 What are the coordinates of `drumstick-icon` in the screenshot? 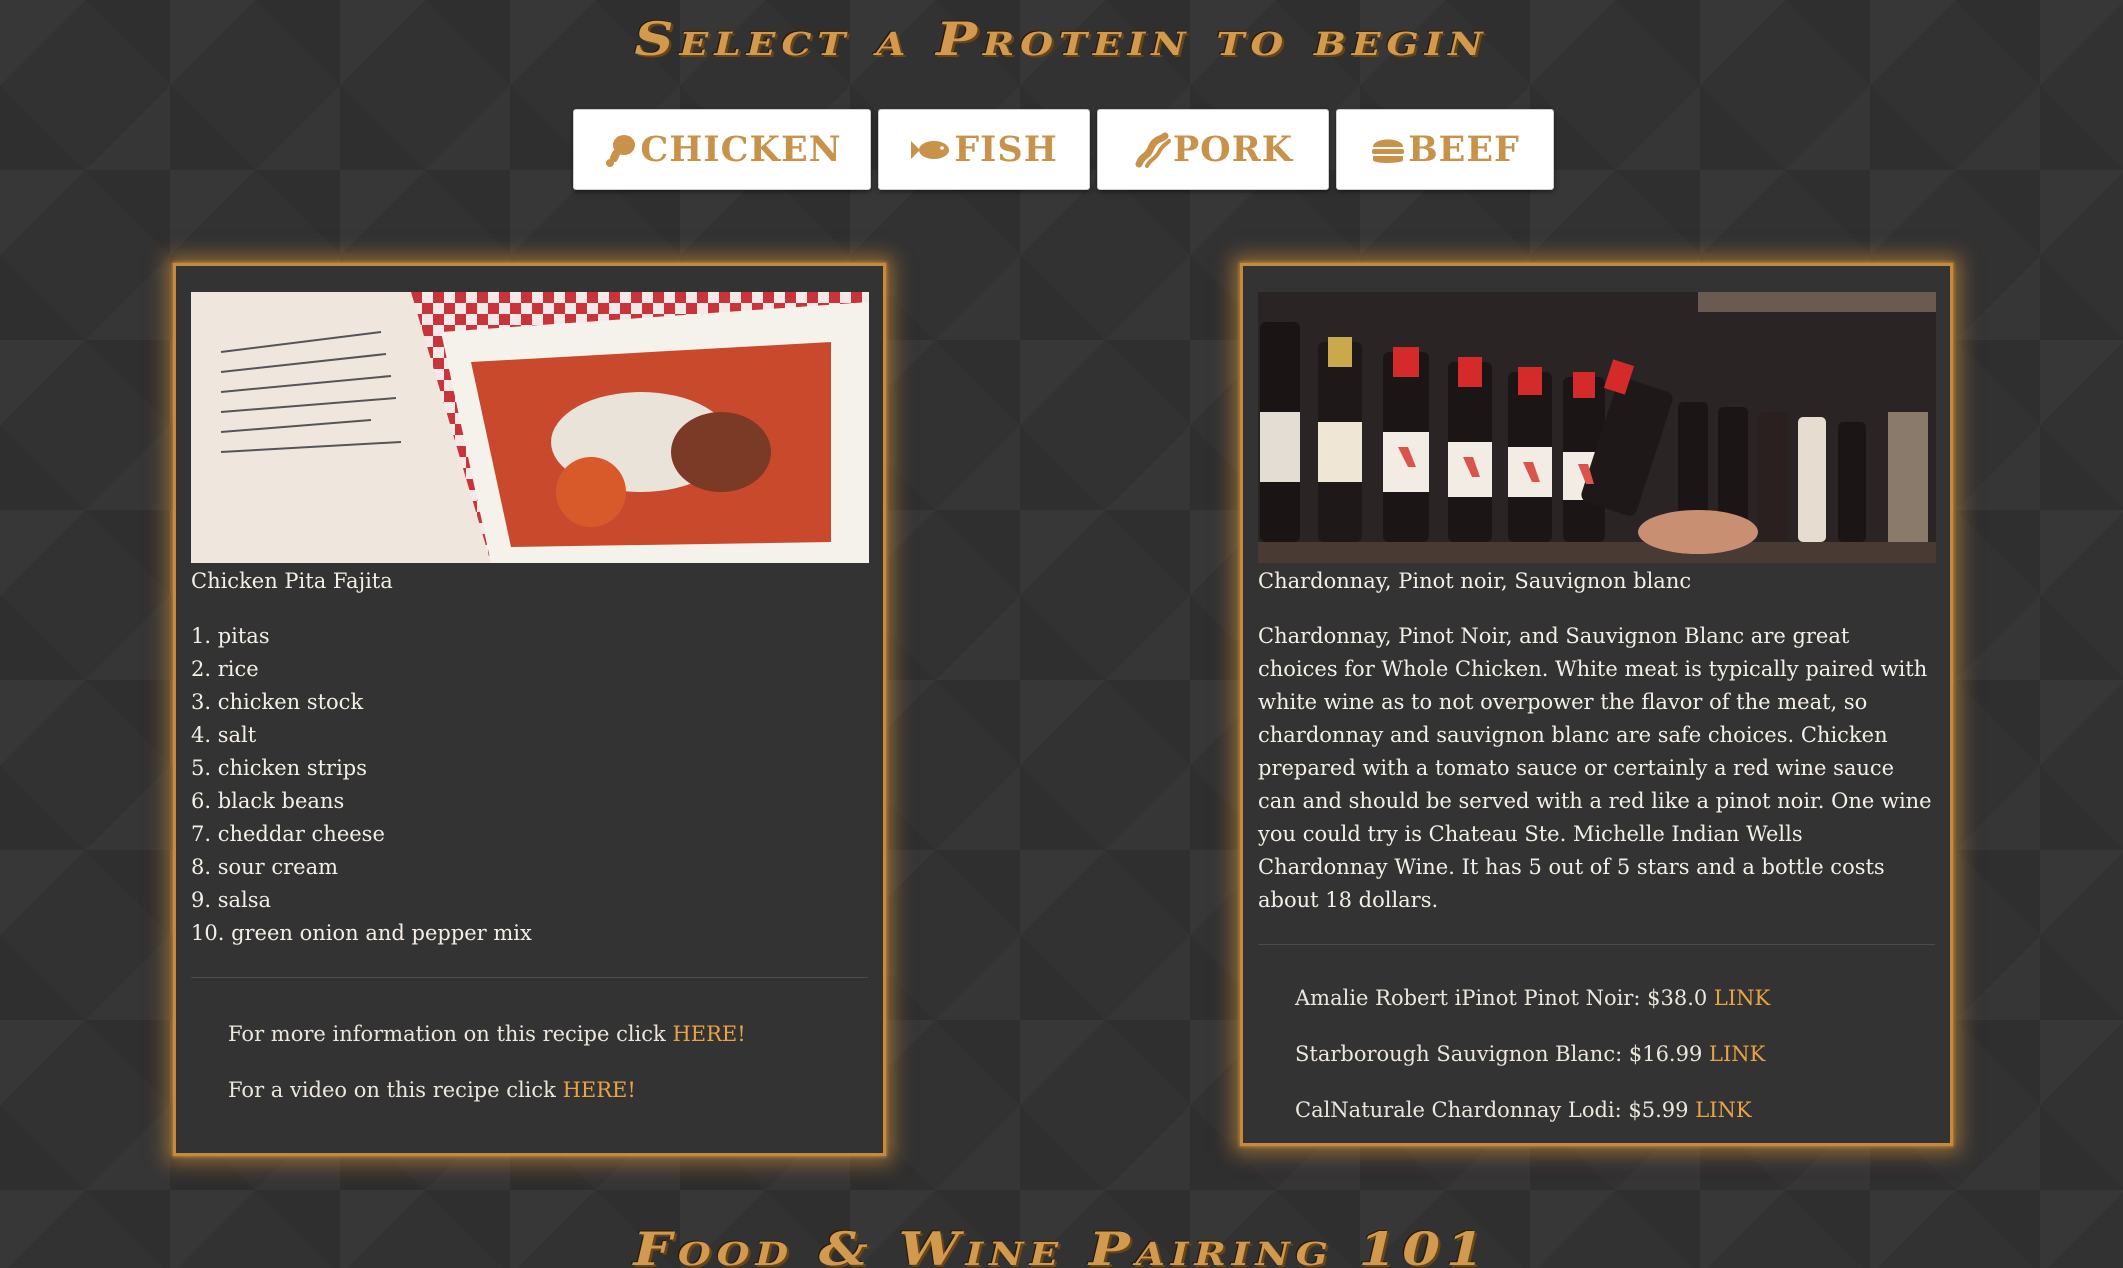 It's located at (621, 150).